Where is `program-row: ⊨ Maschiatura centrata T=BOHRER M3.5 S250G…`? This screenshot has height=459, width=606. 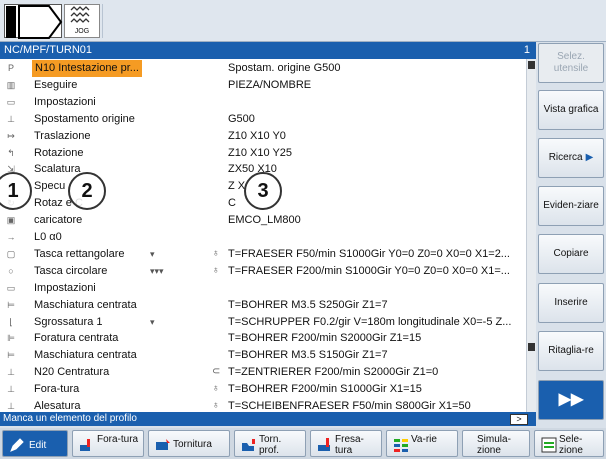 program-row: ⊨ Maschiatura centrata T=BOHRER M3.5 S250G… is located at coordinates (263, 305).